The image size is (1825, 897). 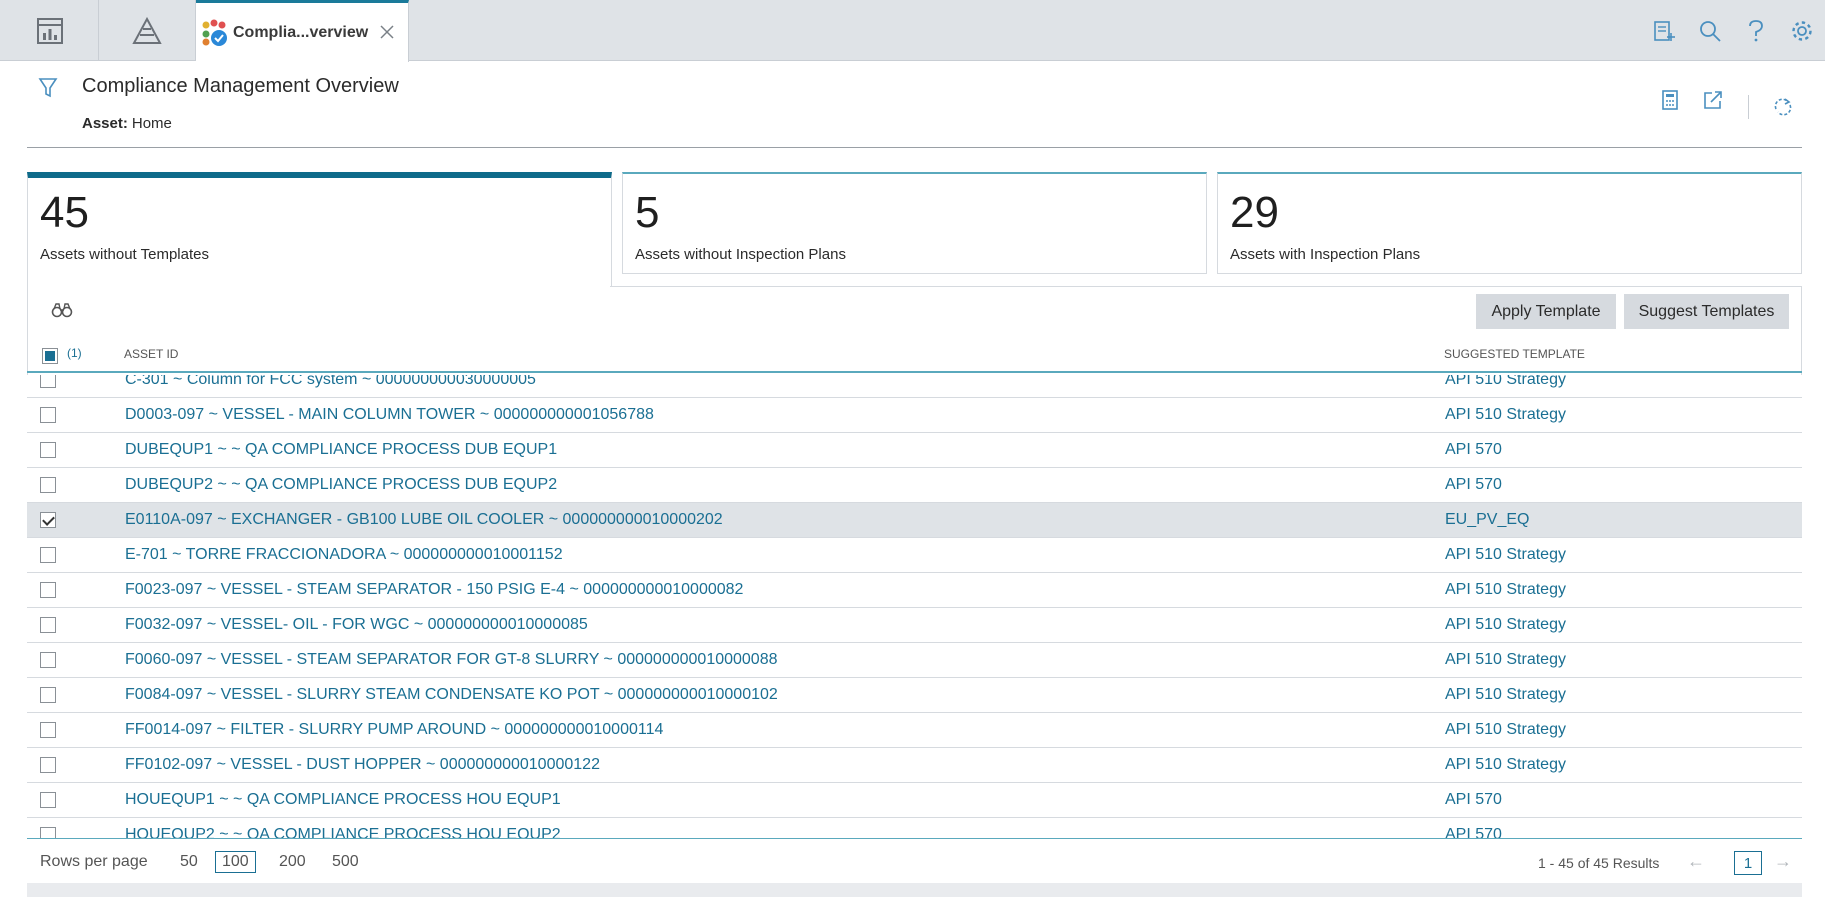 What do you see at coordinates (151, 354) in the screenshot?
I see `column-header-asset-id: ASSET ID` at bounding box center [151, 354].